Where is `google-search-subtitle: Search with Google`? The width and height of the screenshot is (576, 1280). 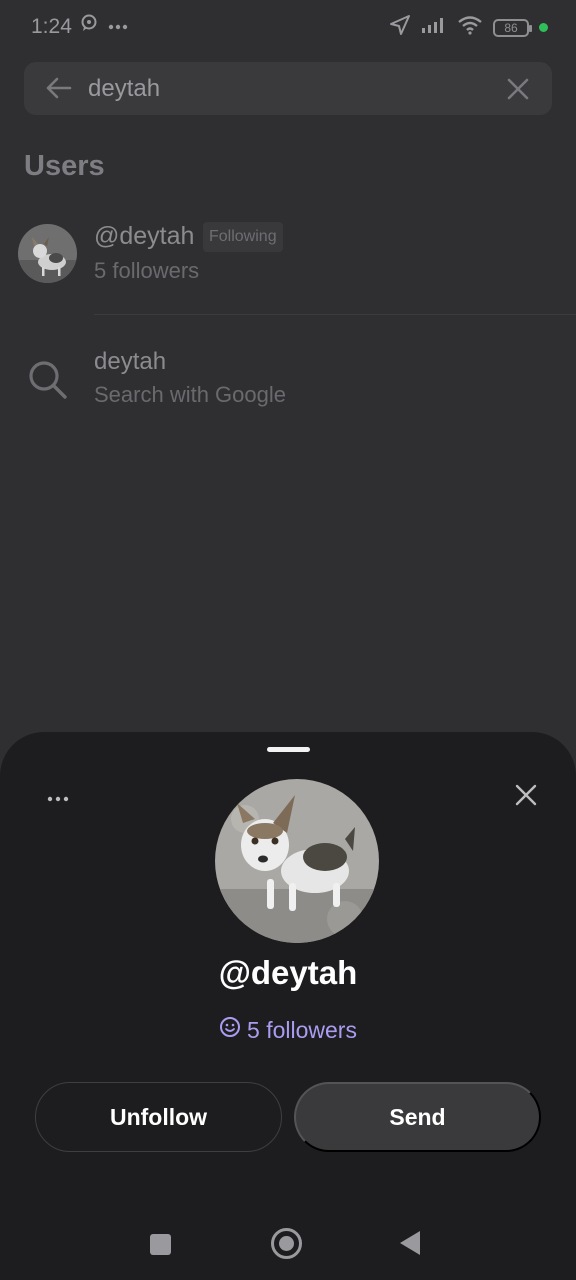
google-search-subtitle: Search with Google is located at coordinates (190, 394).